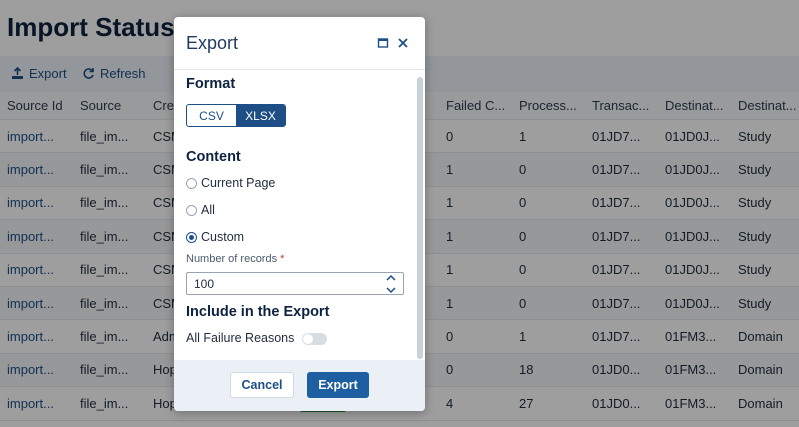  Describe the element at coordinates (338, 385) in the screenshot. I see `export-button: Export` at that location.